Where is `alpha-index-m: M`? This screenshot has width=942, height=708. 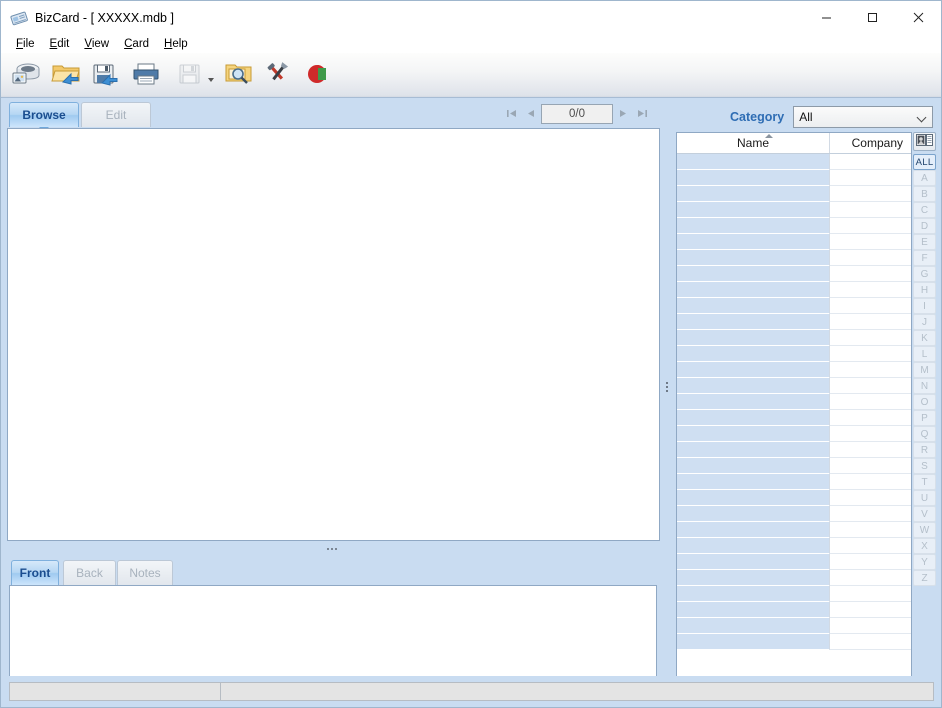
alpha-index-m: M is located at coordinates (924, 370).